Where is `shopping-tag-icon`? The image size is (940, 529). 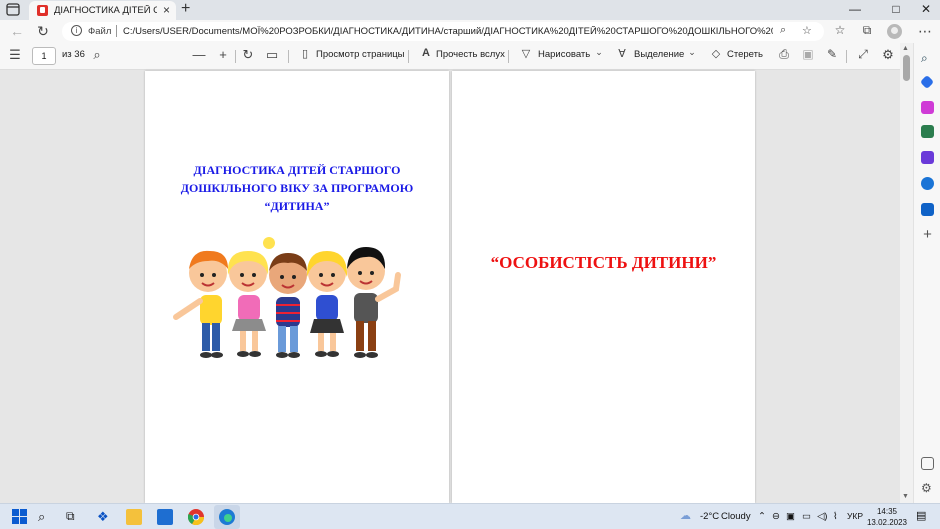 shopping-tag-icon is located at coordinates (927, 82).